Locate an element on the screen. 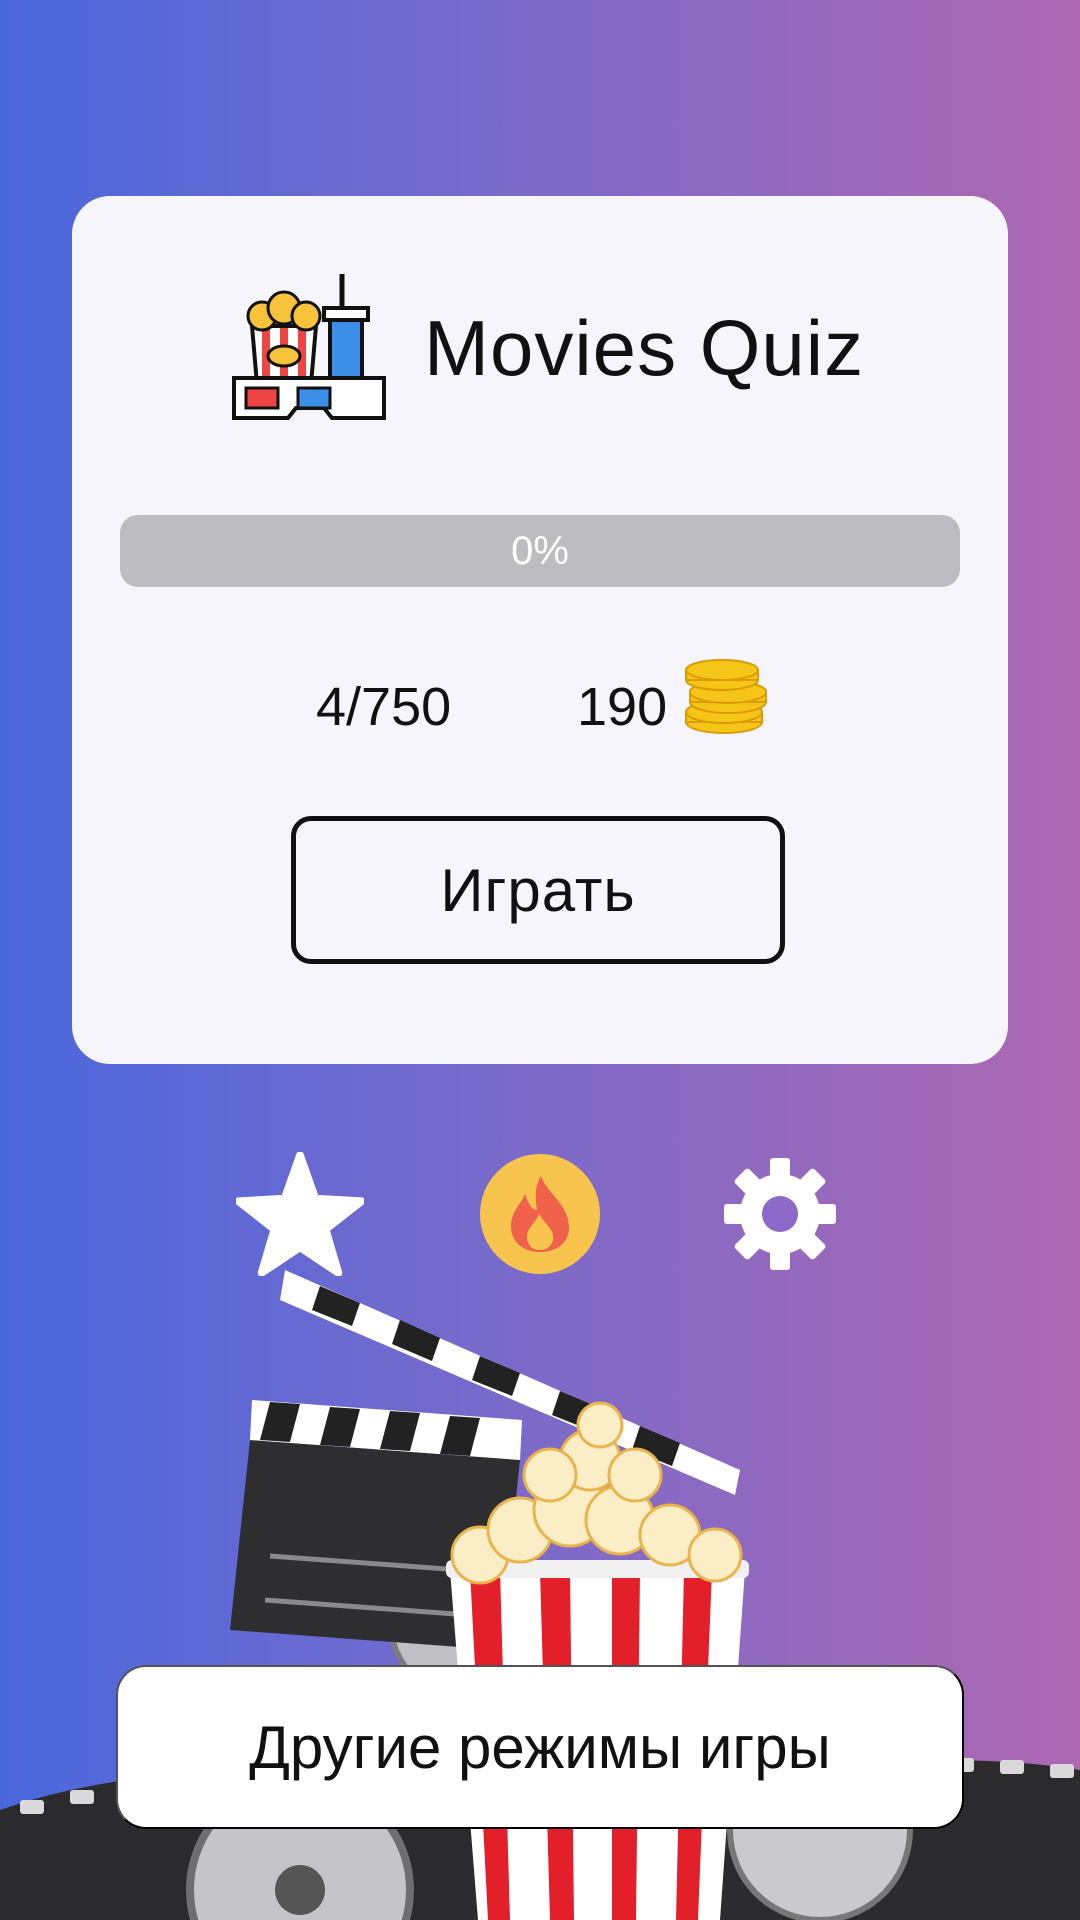  coin-stack-icon is located at coordinates (726, 696).